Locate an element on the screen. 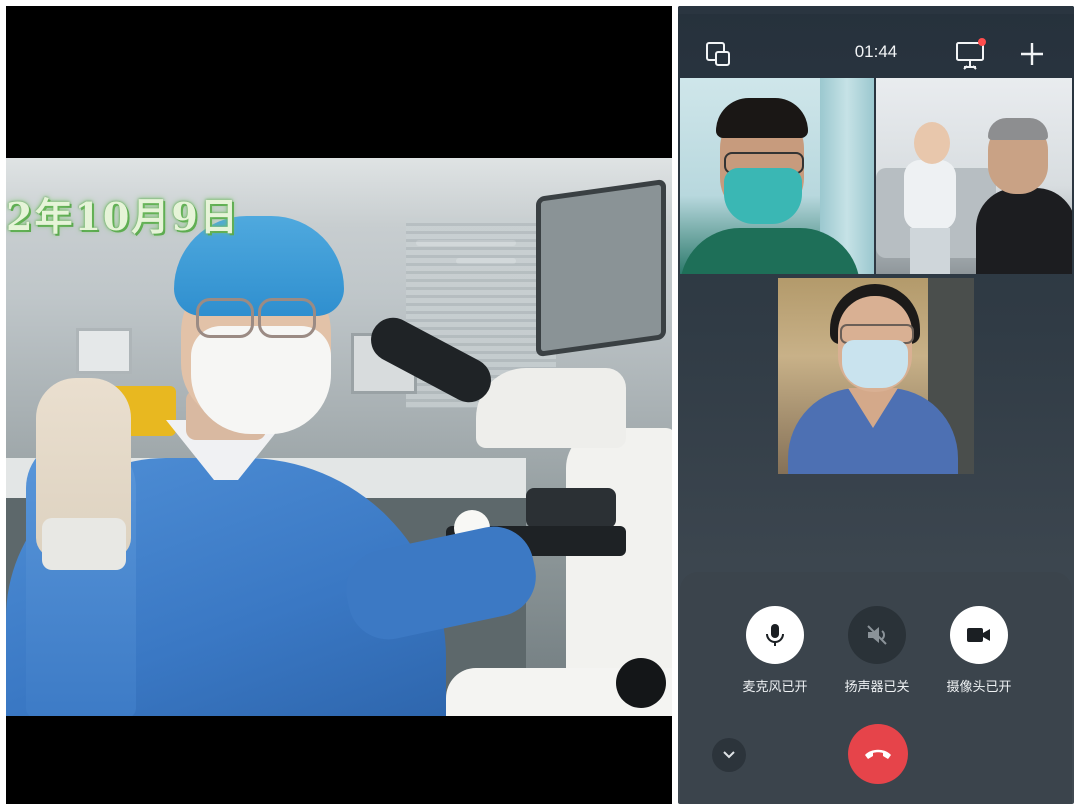 This screenshot has width=1080, height=810. notification-dot is located at coordinates (982, 42).